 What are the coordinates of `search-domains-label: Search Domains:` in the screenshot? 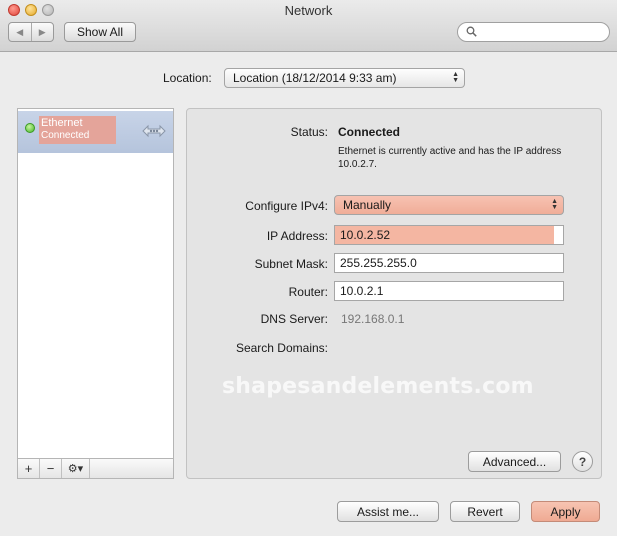 It's located at (281, 348).